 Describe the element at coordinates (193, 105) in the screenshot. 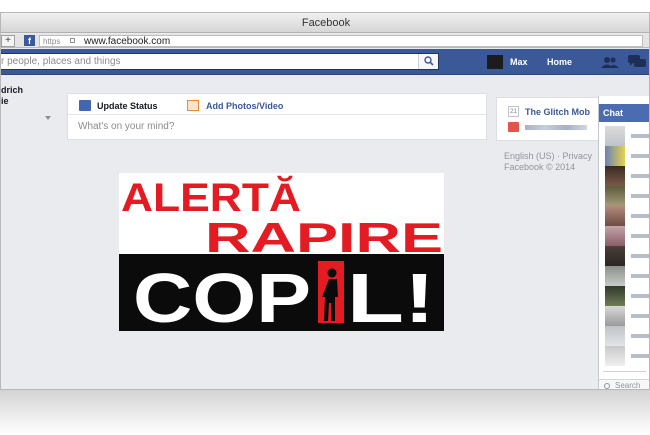

I see `photo-icon` at that location.